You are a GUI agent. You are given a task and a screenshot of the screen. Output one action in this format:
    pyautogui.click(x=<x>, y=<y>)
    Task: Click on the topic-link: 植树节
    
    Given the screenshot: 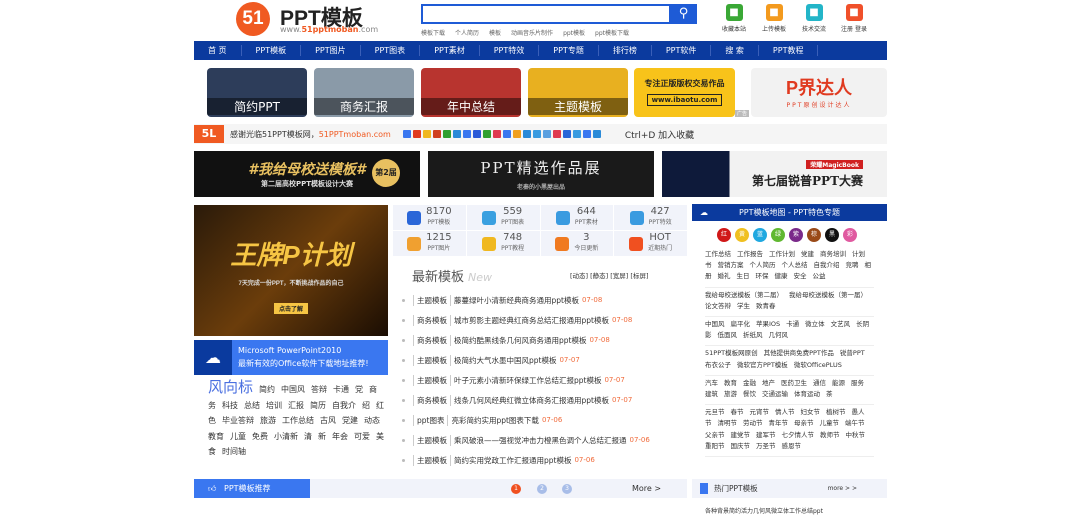 What is the action you would take?
    pyautogui.click(x=836, y=412)
    